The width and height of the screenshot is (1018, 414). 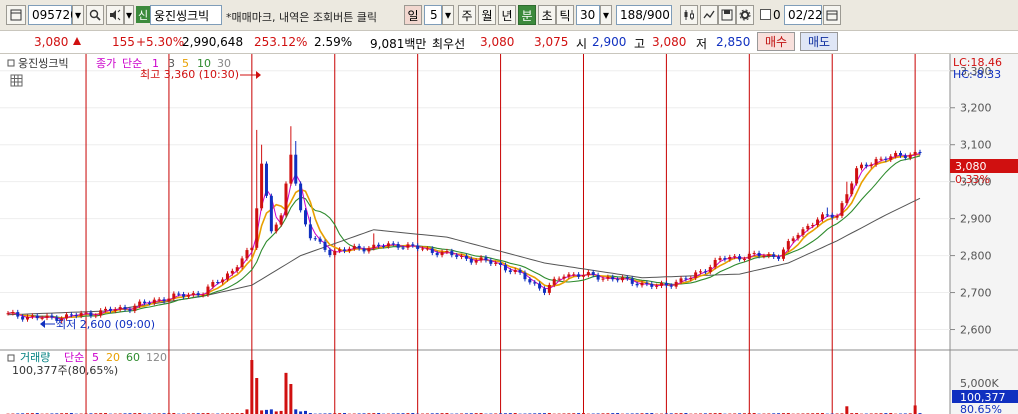 What do you see at coordinates (413, 15) in the screenshot?
I see `period-day-button: 일` at bounding box center [413, 15].